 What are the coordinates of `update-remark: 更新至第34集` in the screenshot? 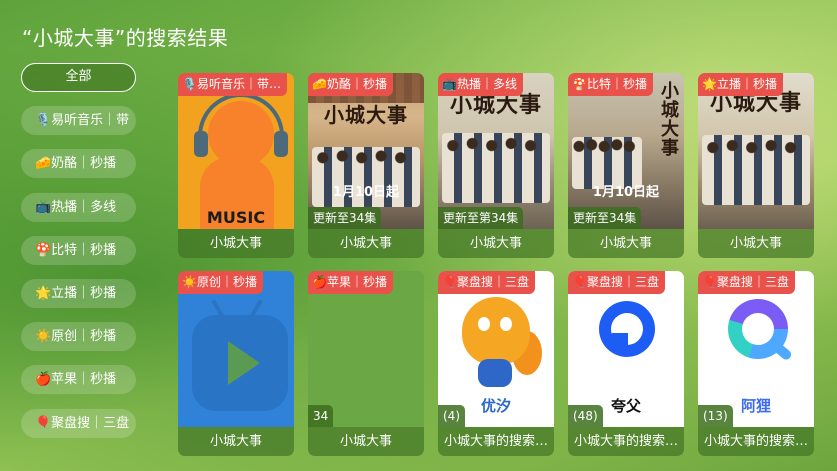 It's located at (481, 218).